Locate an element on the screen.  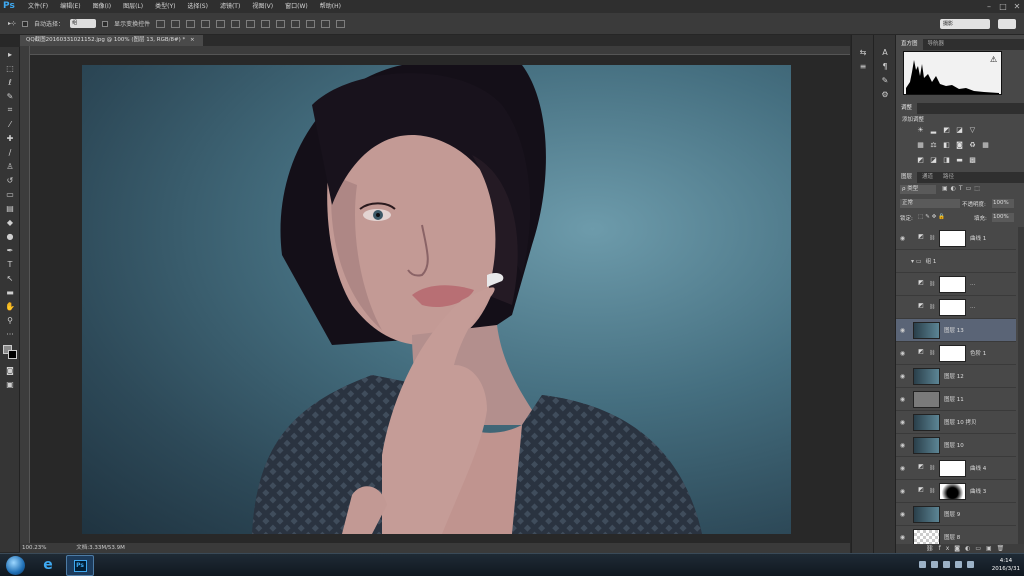
threshold-icon: ◨ is located at coordinates (946, 160).